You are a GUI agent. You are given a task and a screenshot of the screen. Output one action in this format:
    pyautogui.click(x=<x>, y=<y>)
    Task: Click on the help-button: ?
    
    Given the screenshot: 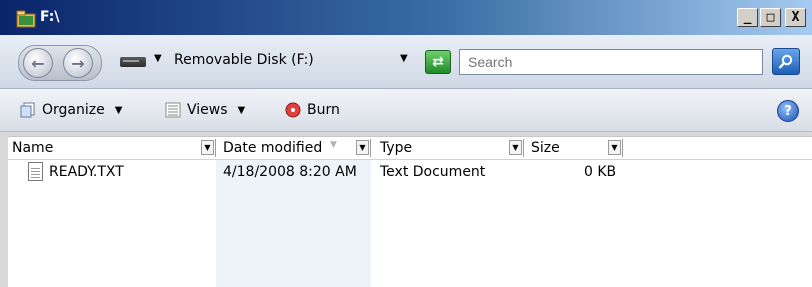 What is the action you would take?
    pyautogui.click(x=788, y=111)
    